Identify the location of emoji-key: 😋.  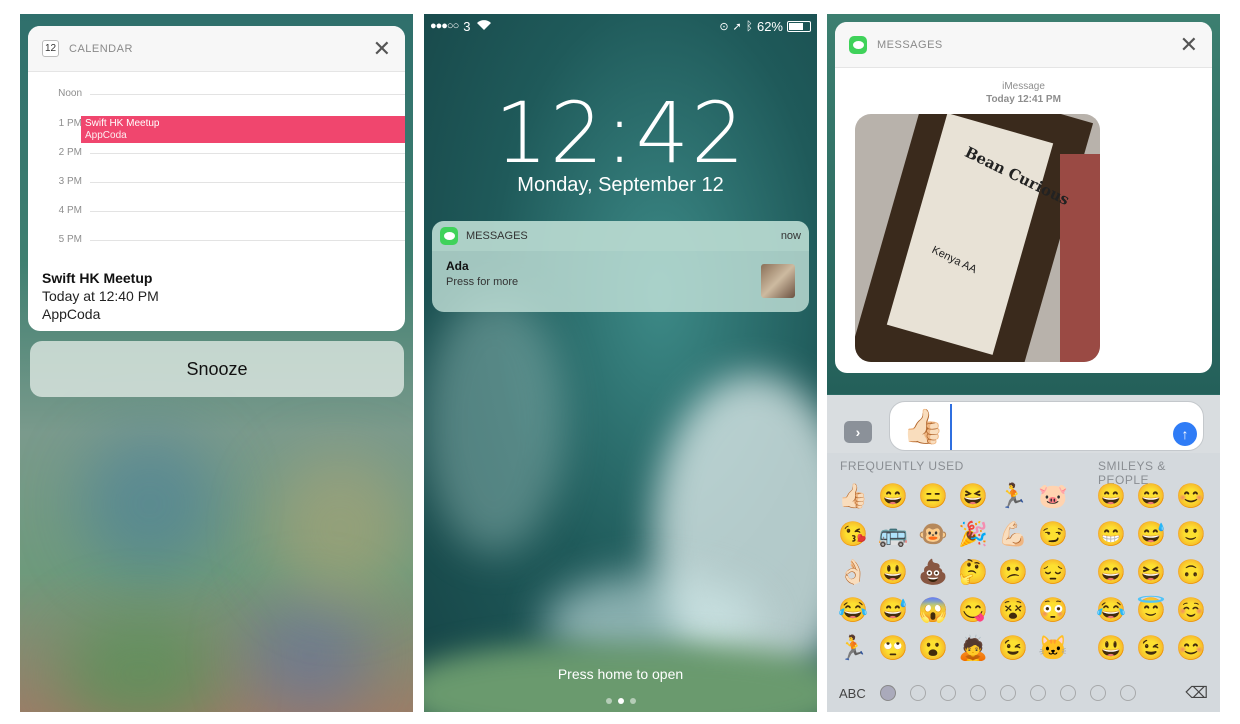
(973, 610).